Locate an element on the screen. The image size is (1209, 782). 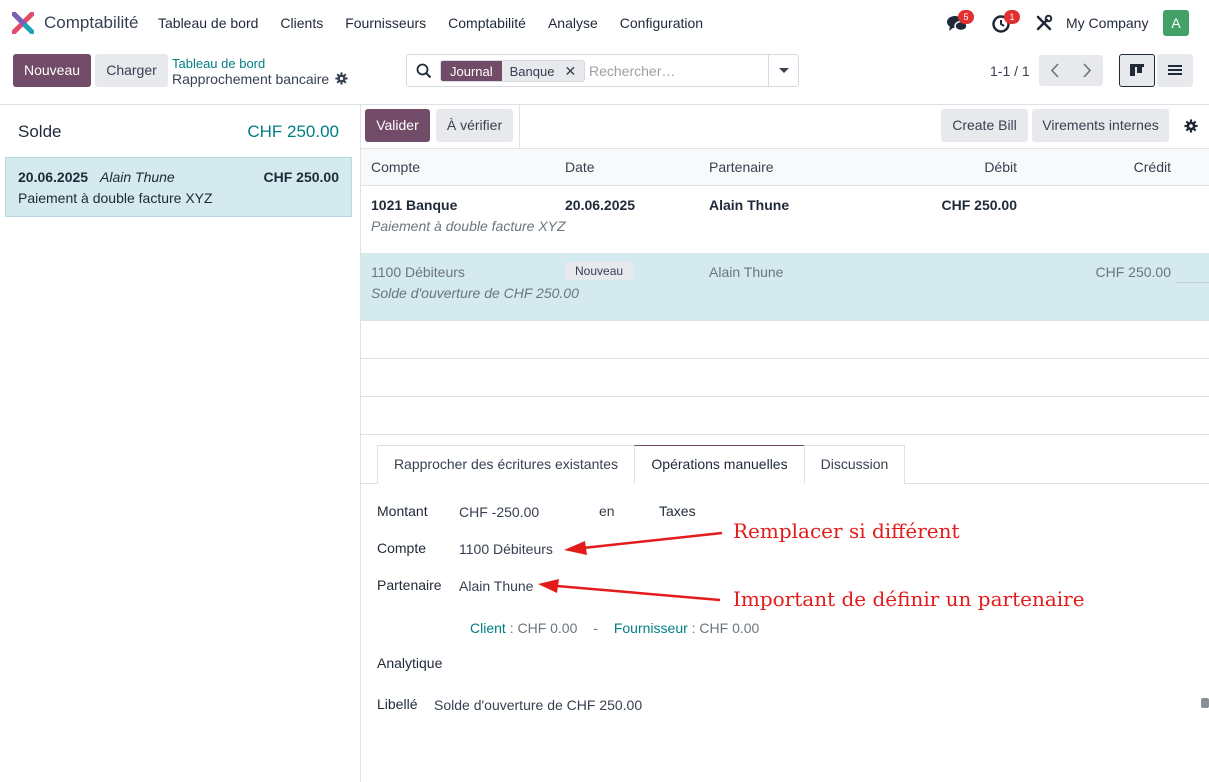
arrow-to-partner-icon is located at coordinates (638, 593).